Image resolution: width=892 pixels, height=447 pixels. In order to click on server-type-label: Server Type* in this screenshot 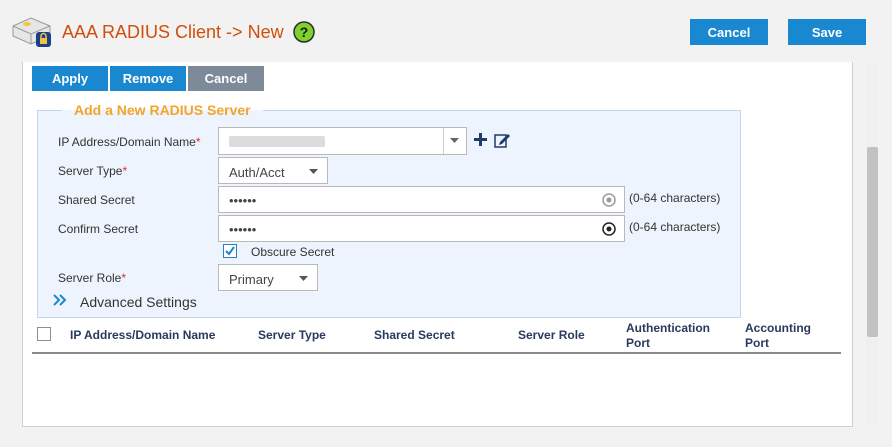, I will do `click(93, 171)`.